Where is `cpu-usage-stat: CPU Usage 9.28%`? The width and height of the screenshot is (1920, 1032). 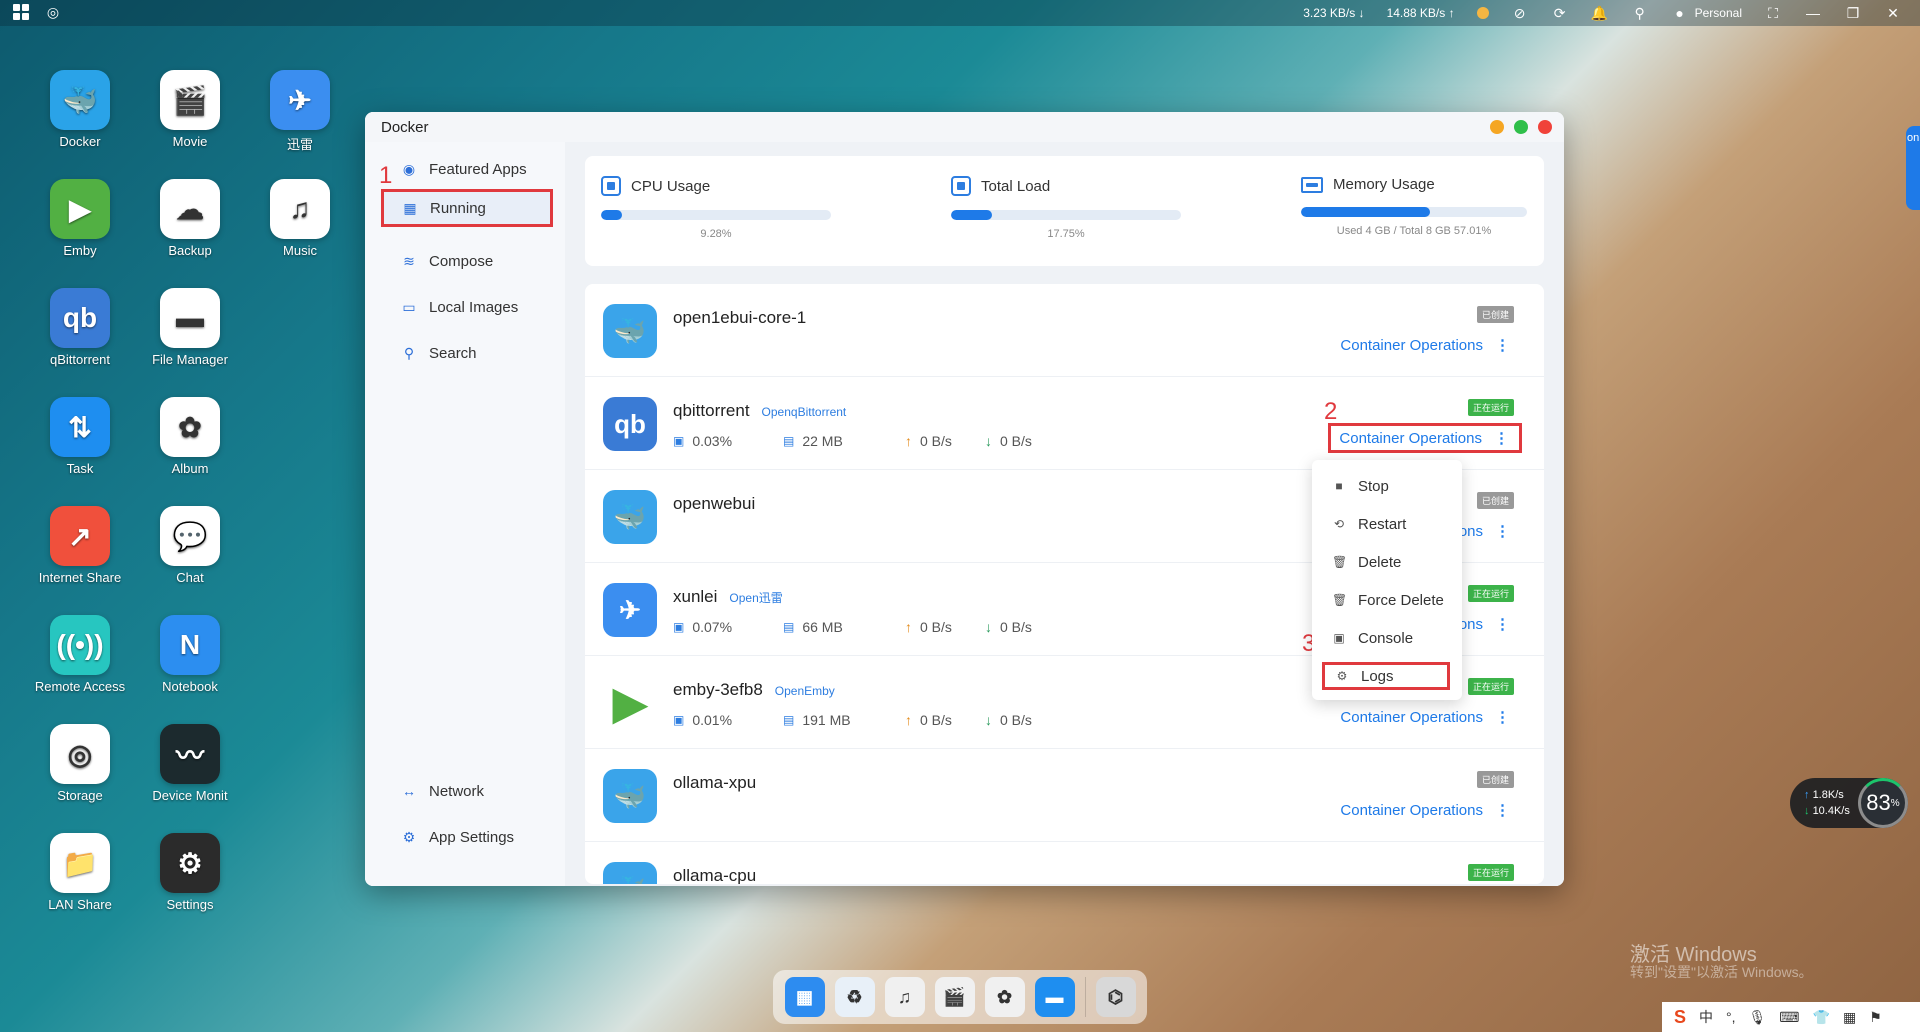 cpu-usage-stat: CPU Usage 9.28% is located at coordinates (716, 208).